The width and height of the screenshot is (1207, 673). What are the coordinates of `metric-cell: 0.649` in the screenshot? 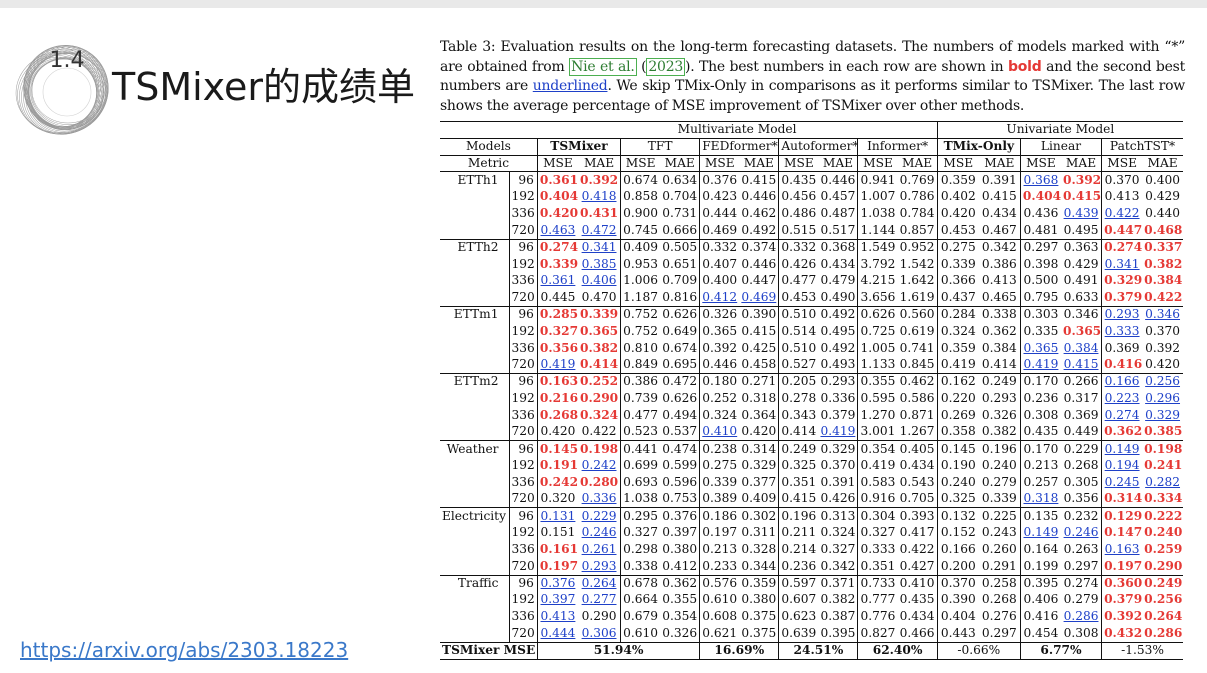 It's located at (680, 330).